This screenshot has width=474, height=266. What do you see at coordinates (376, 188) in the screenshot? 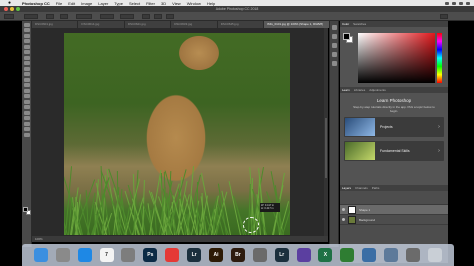
I see `tab-paths: Paths` at bounding box center [376, 188].